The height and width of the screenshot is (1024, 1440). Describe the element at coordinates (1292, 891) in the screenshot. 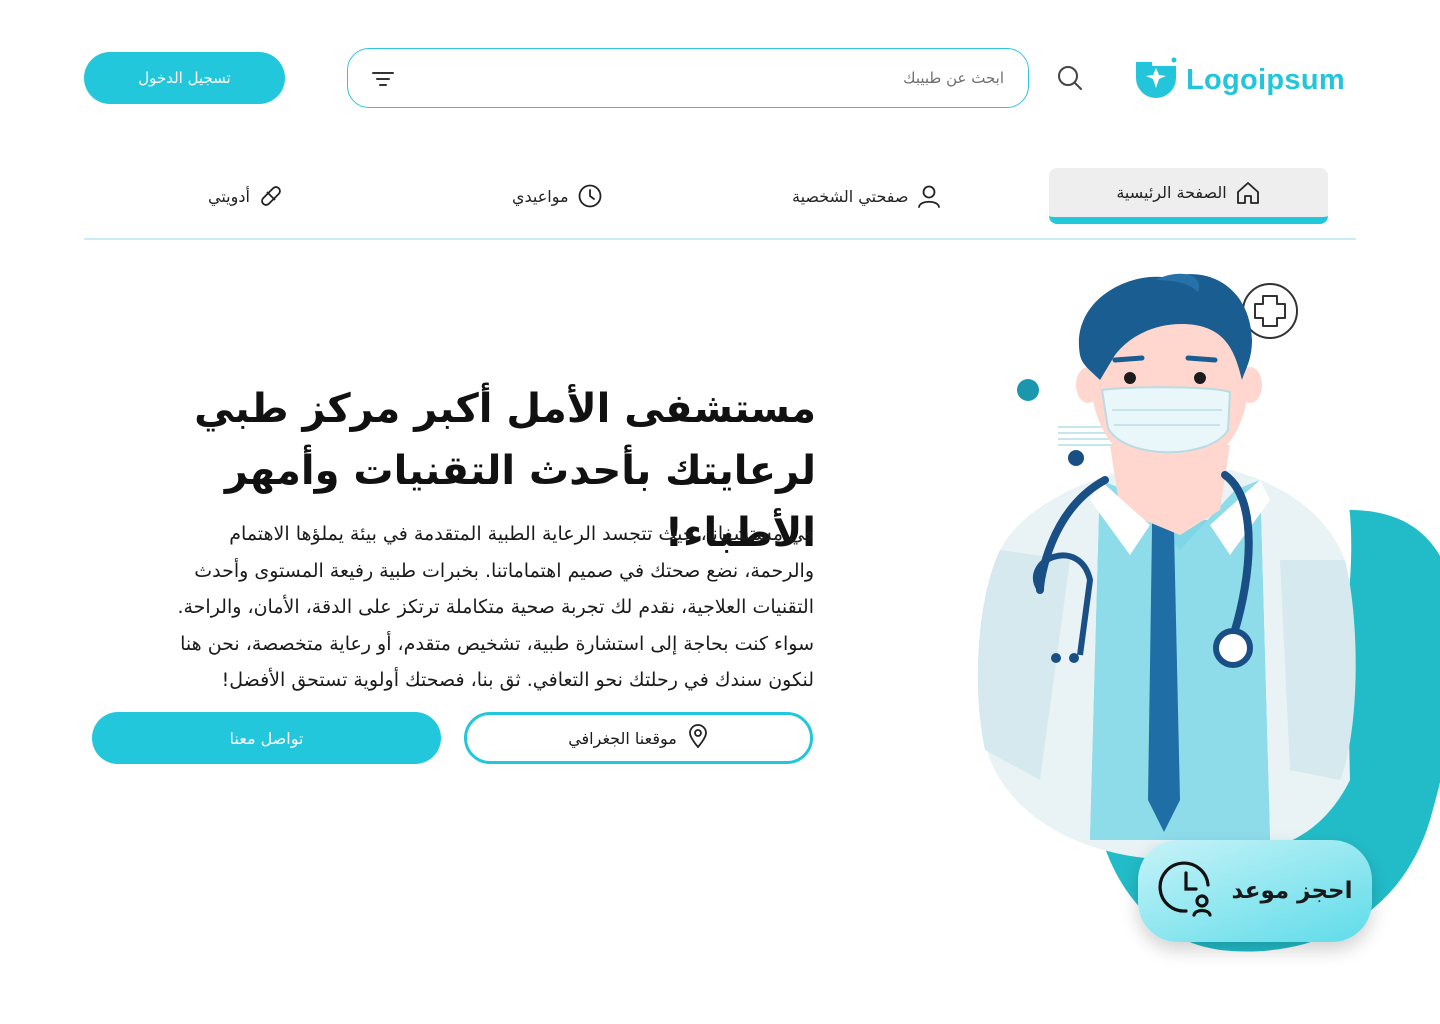

I see `book-appointment-label: احجز موعد` at that location.